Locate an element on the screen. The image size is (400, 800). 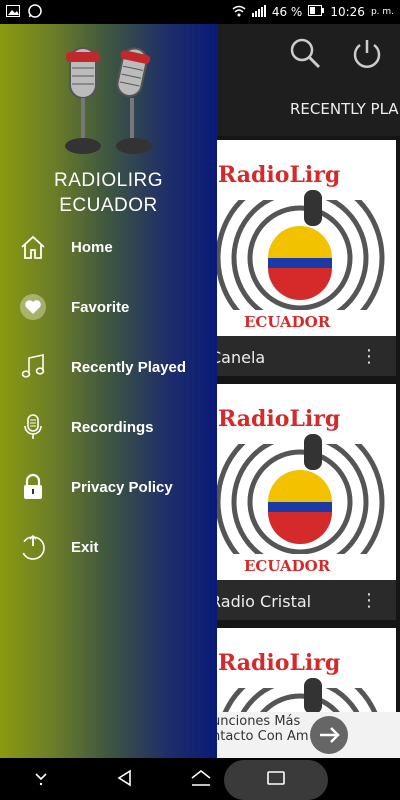
back-icon is located at coordinates (125, 780).